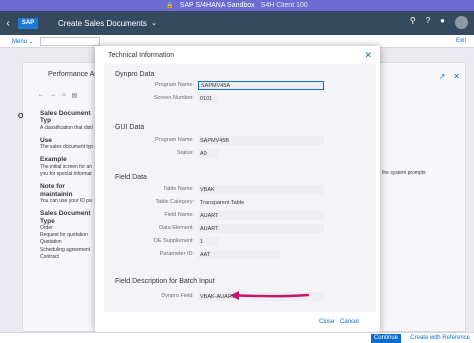 This screenshot has width=474, height=343. Describe the element at coordinates (165, 281) in the screenshot. I see `section-heading: Field Description for Batch Input` at that location.